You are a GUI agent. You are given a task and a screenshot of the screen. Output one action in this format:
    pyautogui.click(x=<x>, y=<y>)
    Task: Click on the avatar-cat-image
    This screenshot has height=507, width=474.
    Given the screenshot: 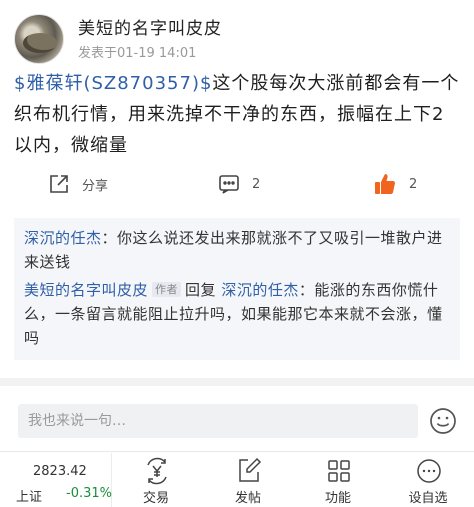 What is the action you would take?
    pyautogui.click(x=40, y=43)
    